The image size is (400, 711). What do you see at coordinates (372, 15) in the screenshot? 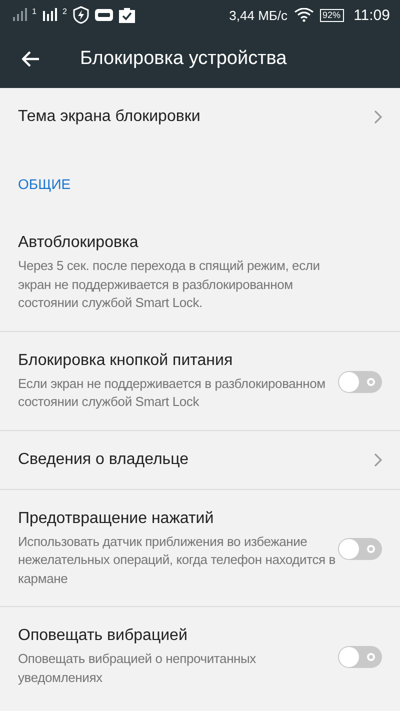
I see `clock: 11:09` at bounding box center [372, 15].